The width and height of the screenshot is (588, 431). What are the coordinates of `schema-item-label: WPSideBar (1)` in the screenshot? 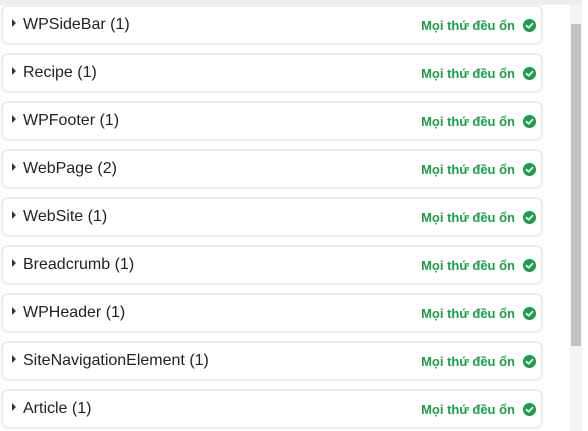 It's located at (76, 24).